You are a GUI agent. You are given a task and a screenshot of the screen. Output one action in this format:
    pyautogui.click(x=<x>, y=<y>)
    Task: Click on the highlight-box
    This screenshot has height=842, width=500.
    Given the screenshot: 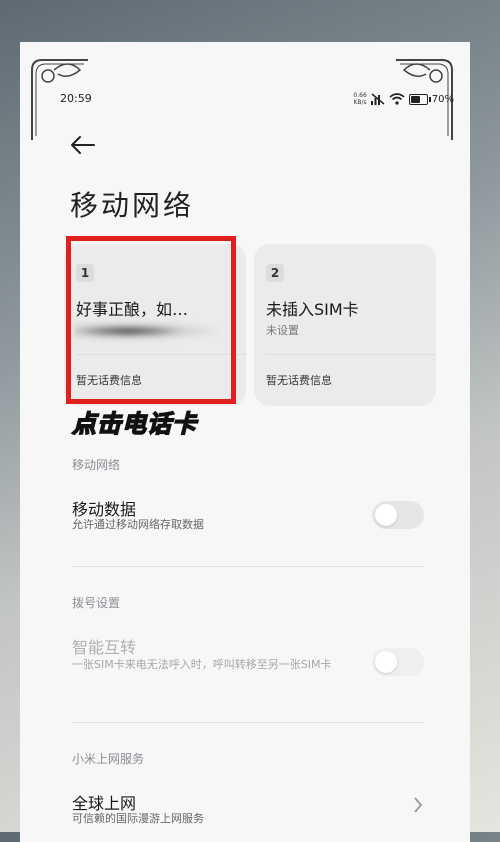 What is the action you would take?
    pyautogui.click(x=151, y=320)
    